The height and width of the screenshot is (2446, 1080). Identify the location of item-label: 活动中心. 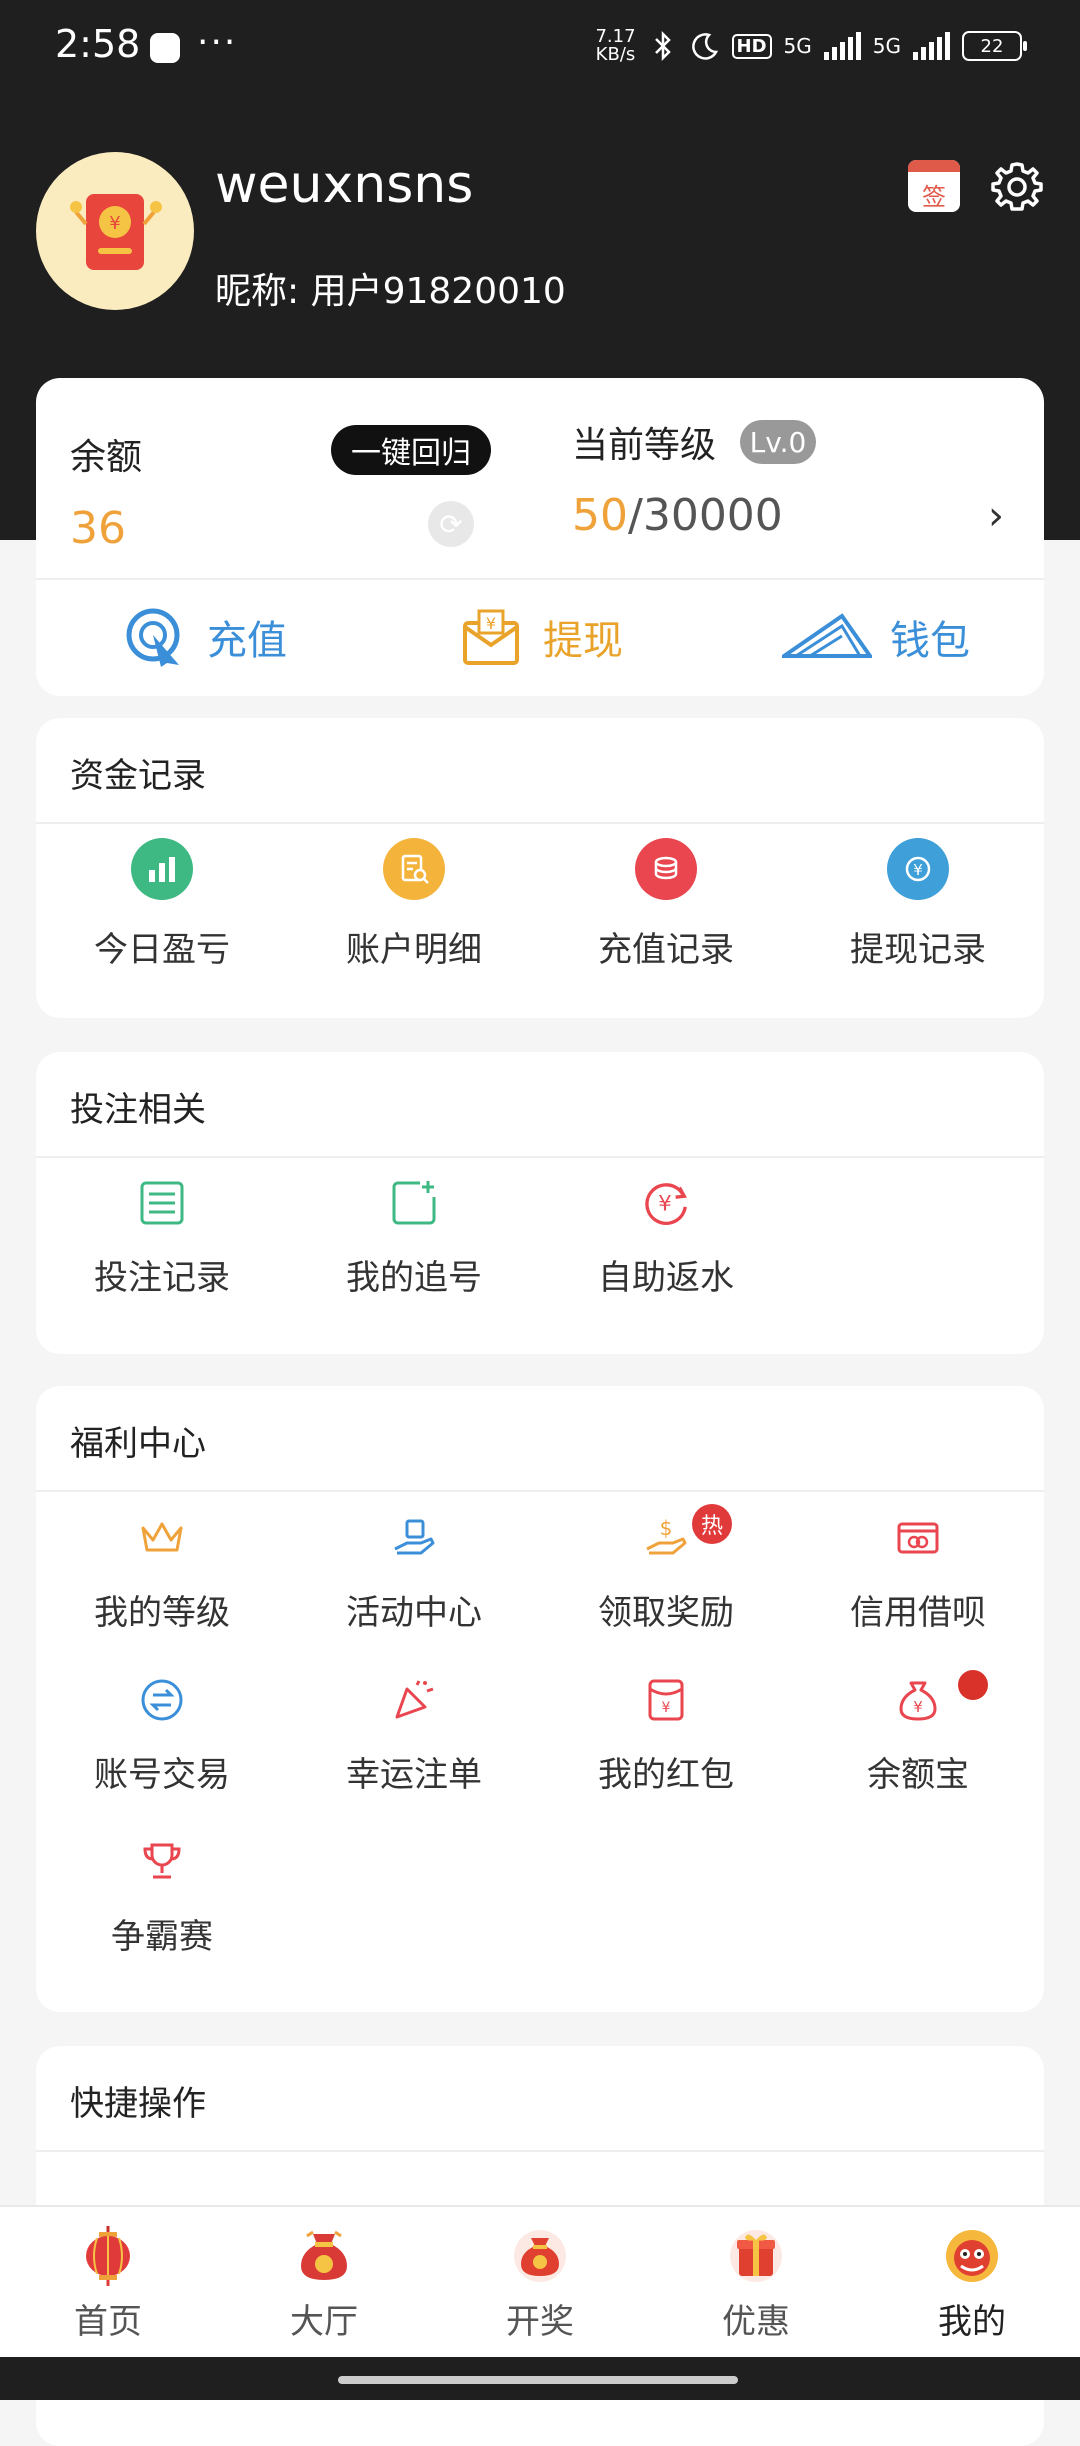
(414, 1612).